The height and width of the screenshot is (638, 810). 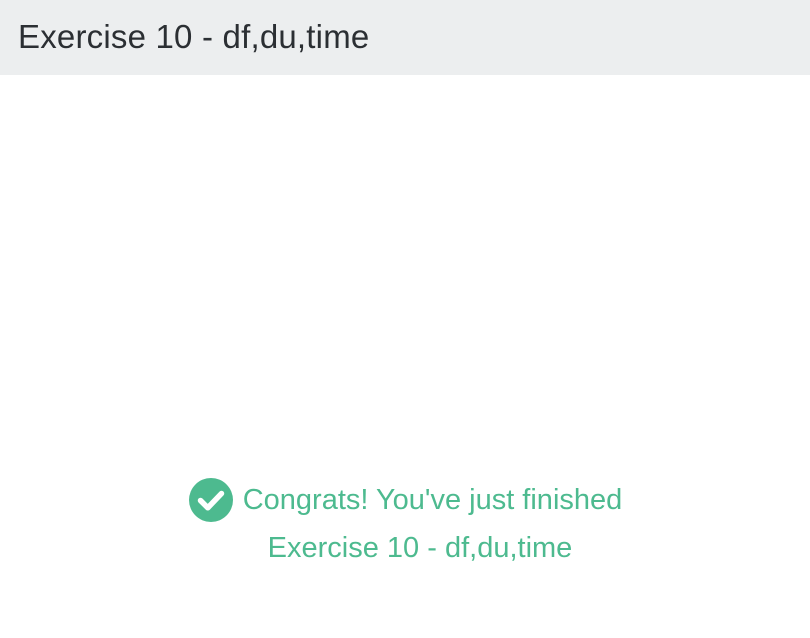 I want to click on completion-message-line1-row: Congrats! You've just finished, so click(x=405, y=500).